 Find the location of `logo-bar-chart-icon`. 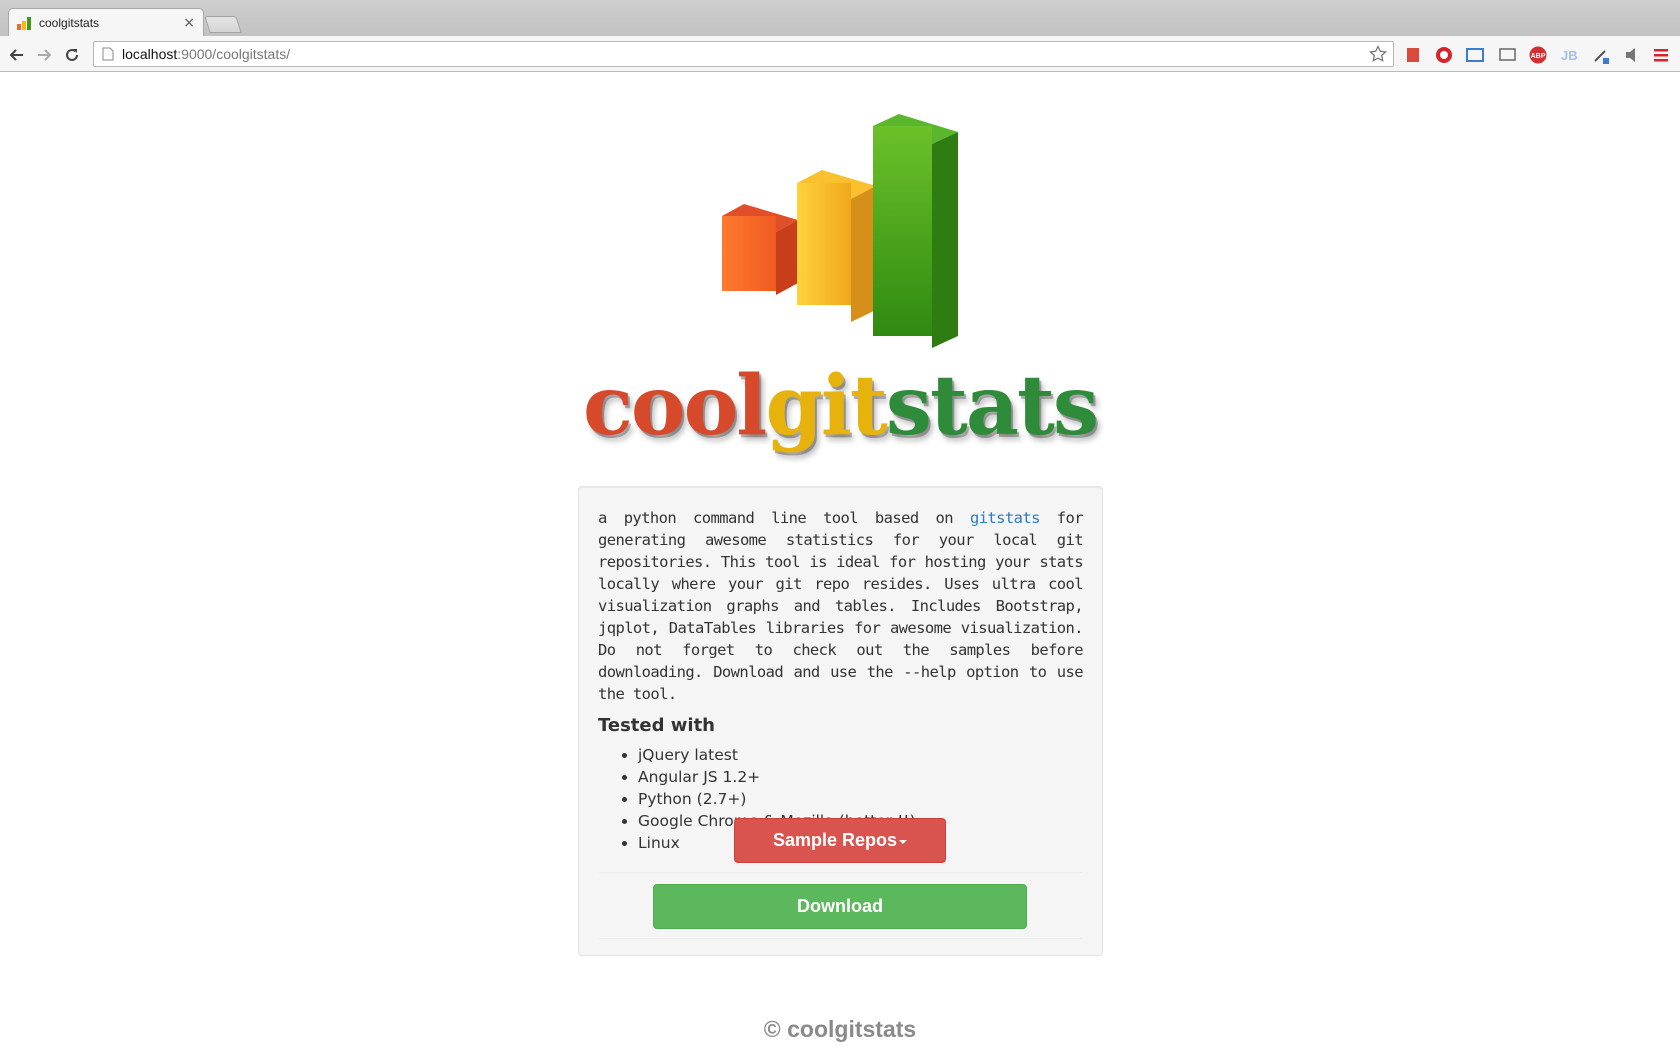

logo-bar-chart-icon is located at coordinates (840, 231).